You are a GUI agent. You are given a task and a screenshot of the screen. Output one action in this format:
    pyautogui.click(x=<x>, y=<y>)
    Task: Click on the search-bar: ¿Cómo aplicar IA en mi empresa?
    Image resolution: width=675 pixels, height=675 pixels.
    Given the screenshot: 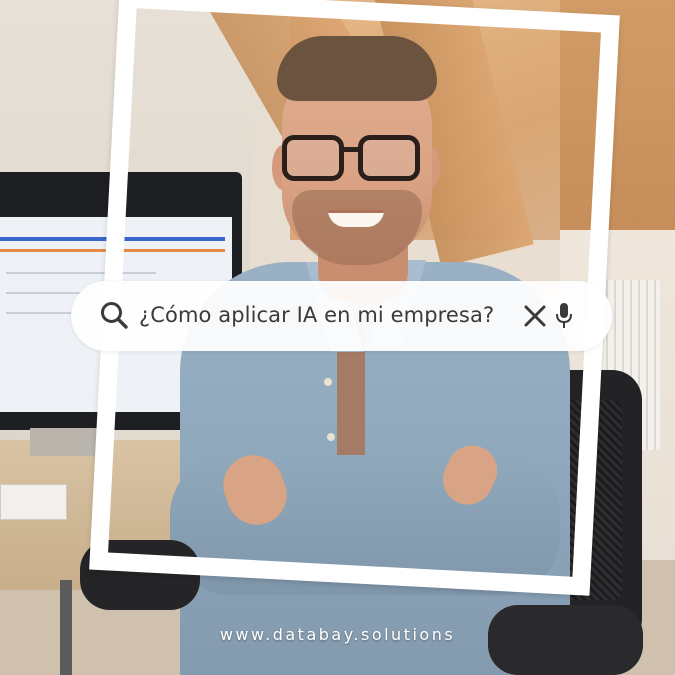 What is the action you would take?
    pyautogui.click(x=341, y=316)
    